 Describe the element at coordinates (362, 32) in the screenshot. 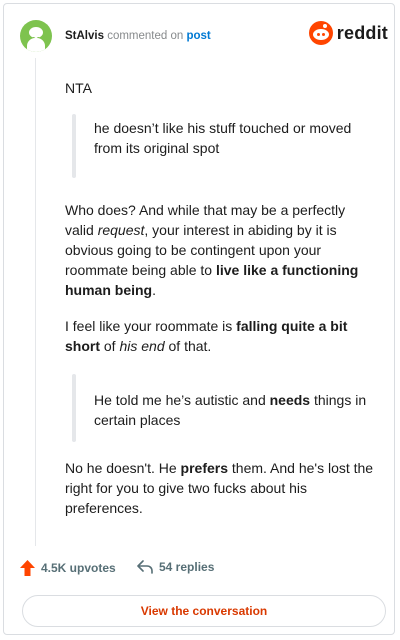

I see `brand-wordmark: reddit` at that location.